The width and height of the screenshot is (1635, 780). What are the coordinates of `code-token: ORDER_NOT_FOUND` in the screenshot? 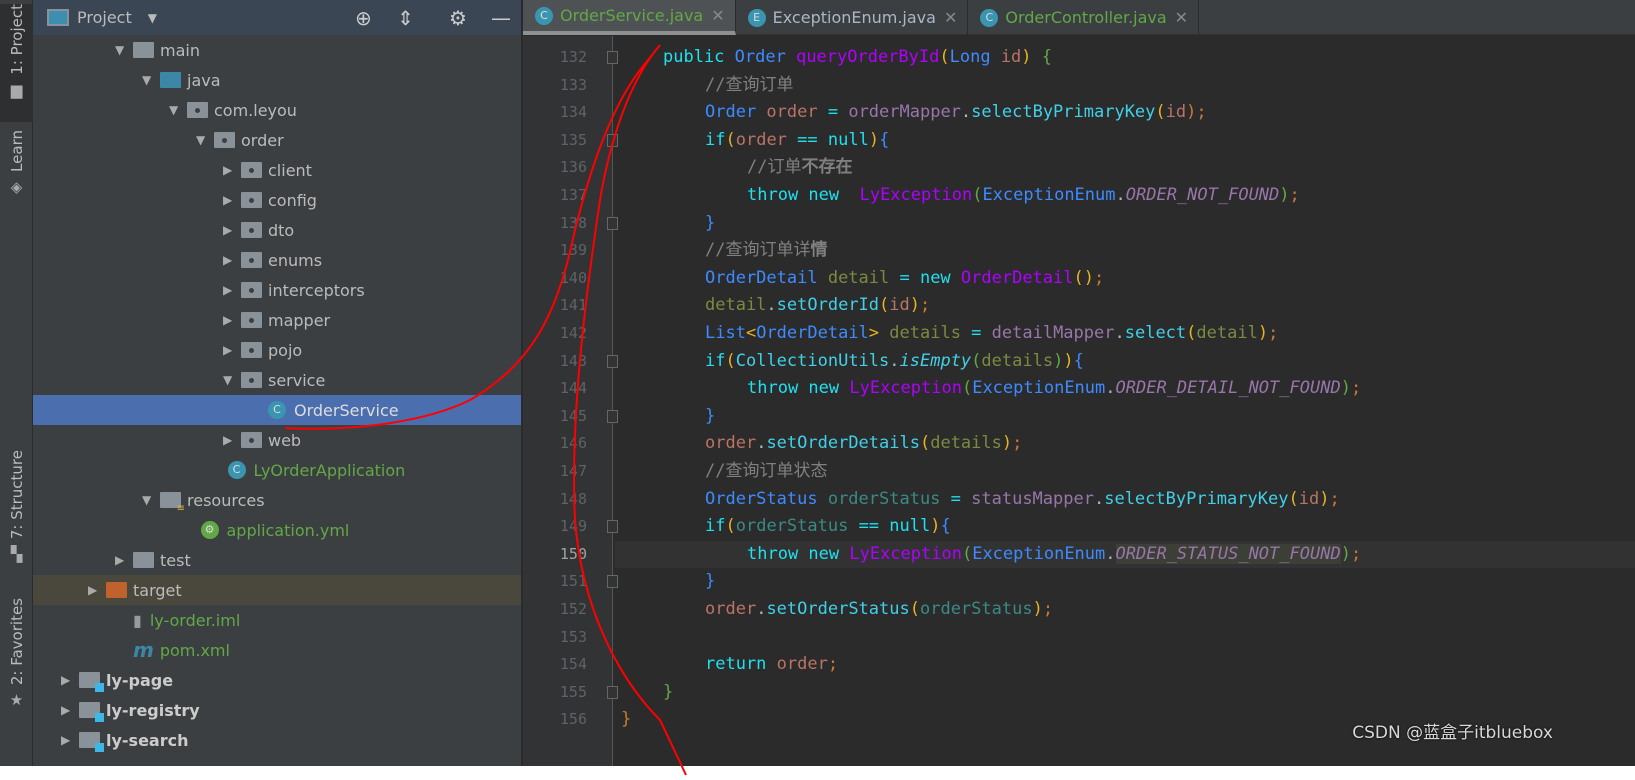 It's located at (1202, 195).